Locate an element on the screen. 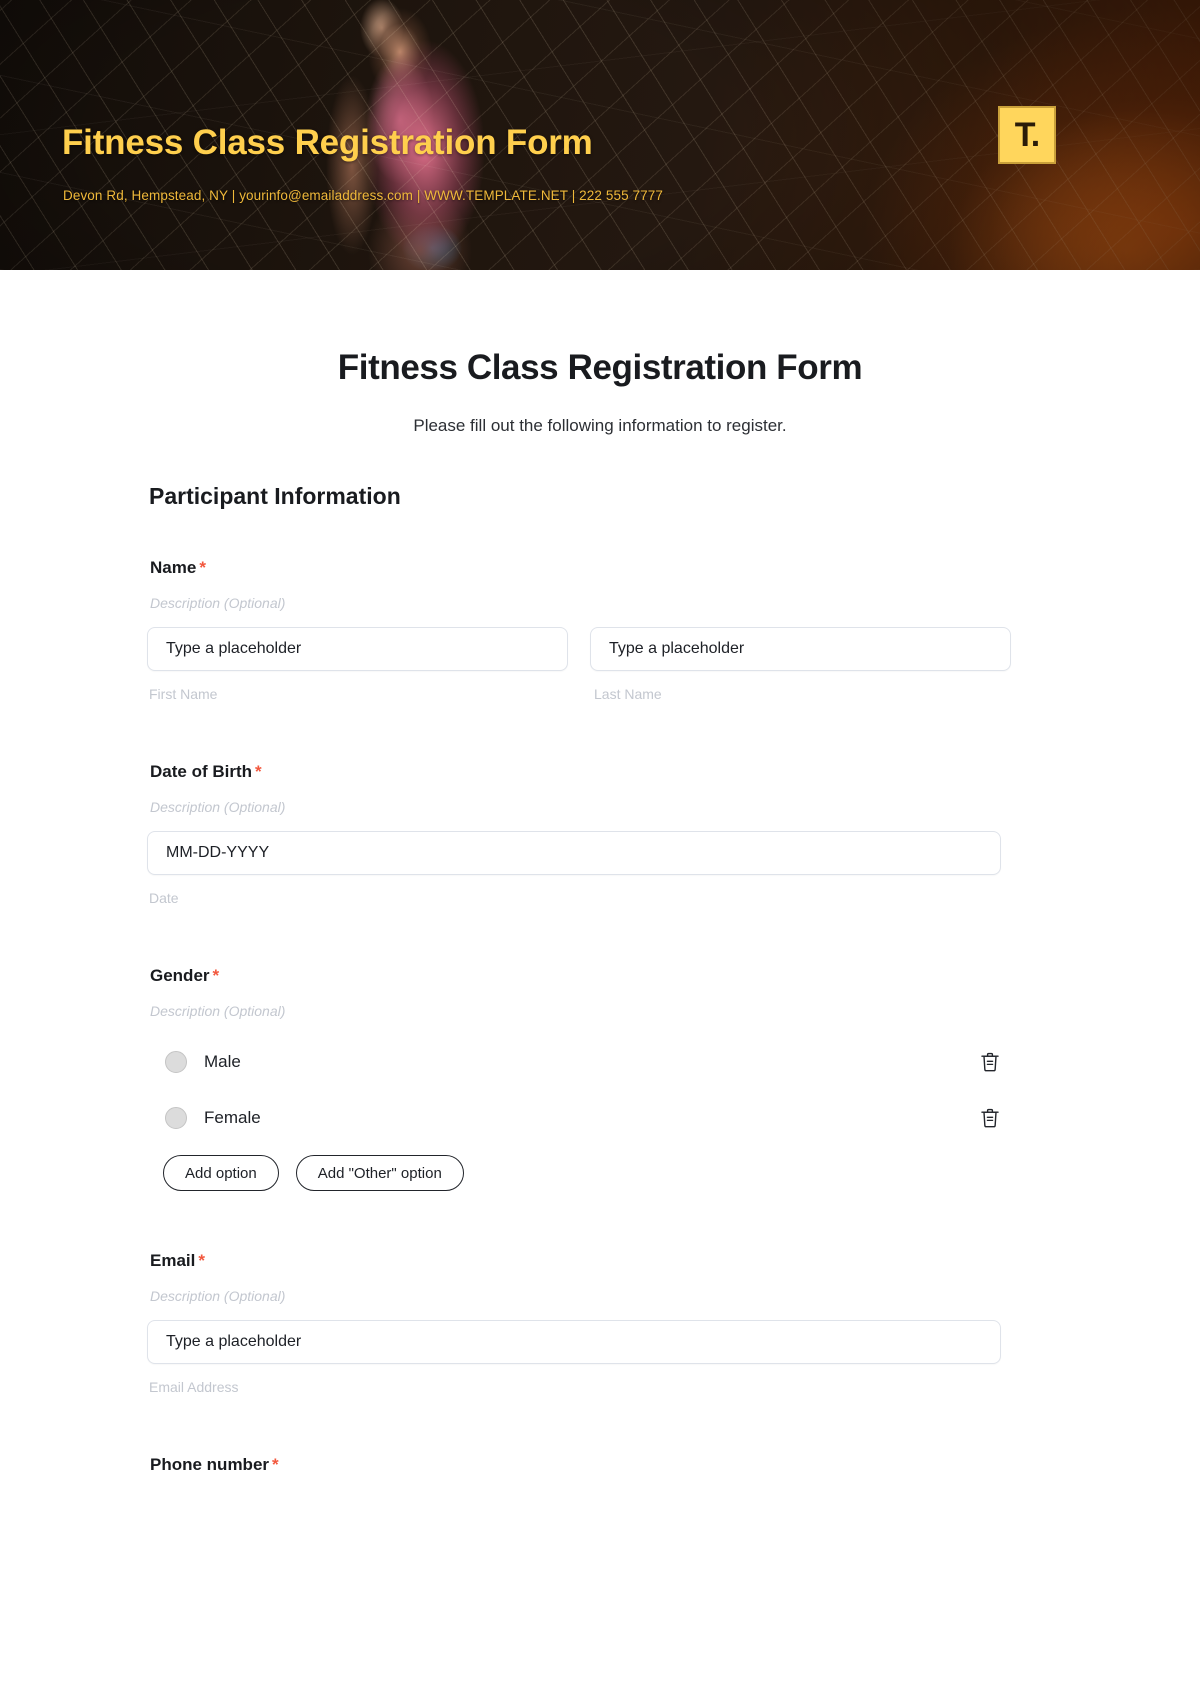 The image size is (1200, 1701). field-label-name-text: Name is located at coordinates (173, 567).